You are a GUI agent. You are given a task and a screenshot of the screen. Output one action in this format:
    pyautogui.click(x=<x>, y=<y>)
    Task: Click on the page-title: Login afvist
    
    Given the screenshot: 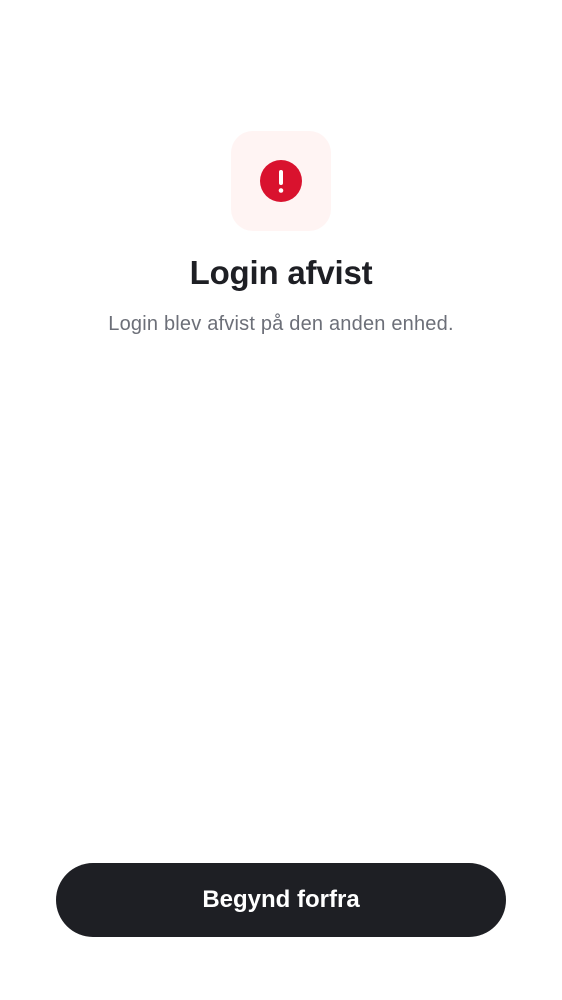 What is the action you would take?
    pyautogui.click(x=281, y=272)
    